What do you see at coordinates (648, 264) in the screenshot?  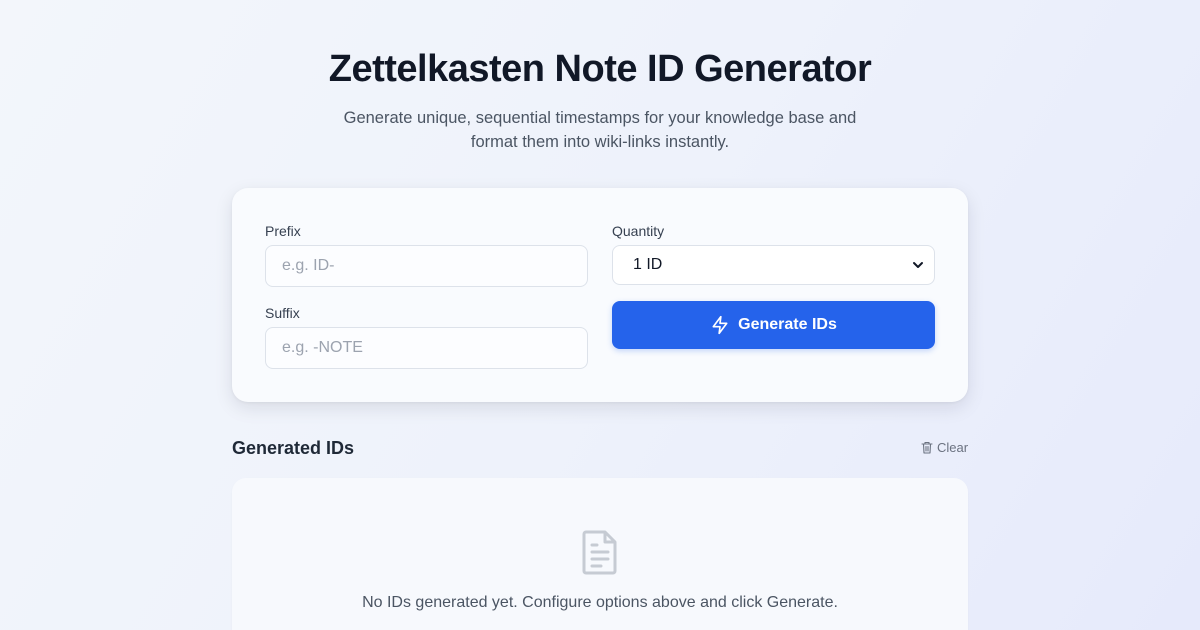 I see `quantity-selected-value: 1 ID` at bounding box center [648, 264].